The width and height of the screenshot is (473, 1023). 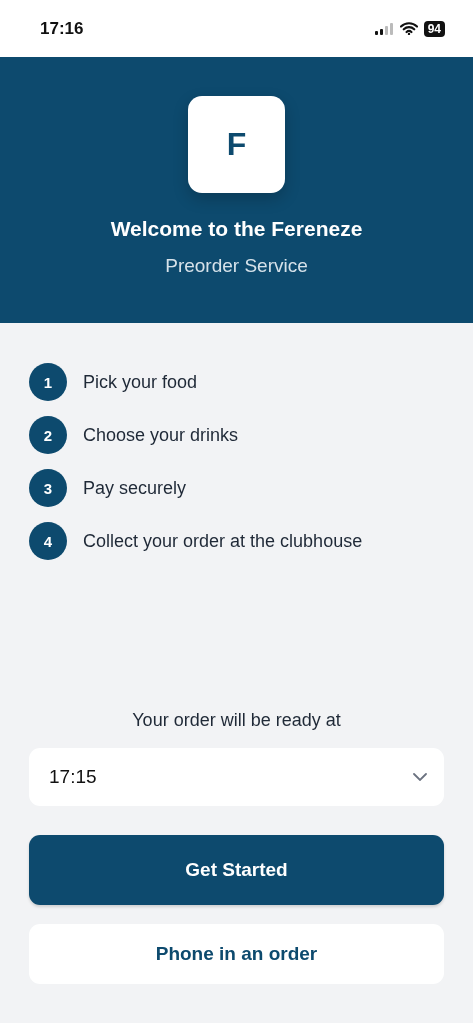 I want to click on battery-level: 94, so click(x=434, y=28).